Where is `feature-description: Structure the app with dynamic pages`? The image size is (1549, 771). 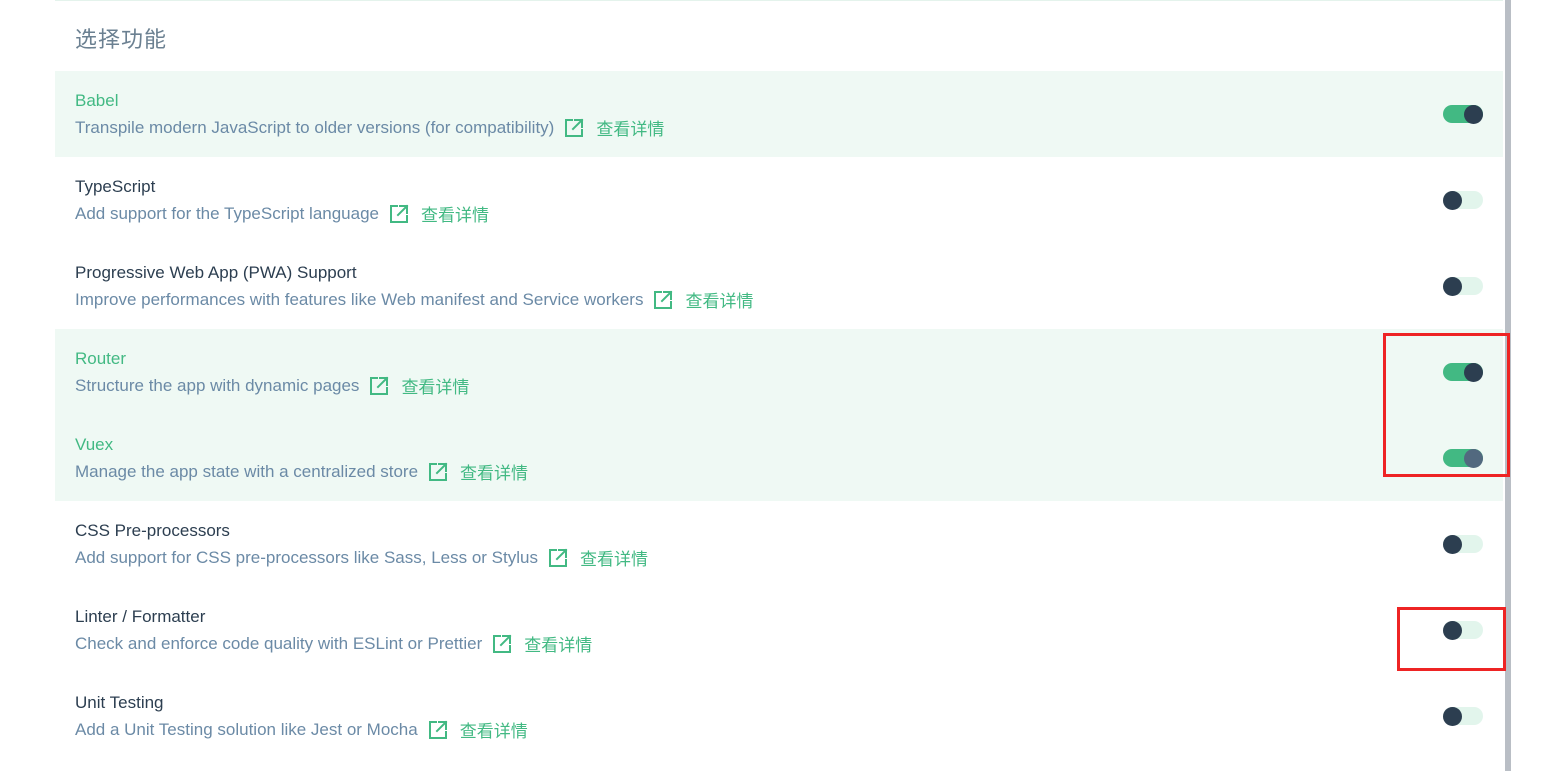
feature-description: Structure the app with dynamic pages is located at coordinates (217, 385).